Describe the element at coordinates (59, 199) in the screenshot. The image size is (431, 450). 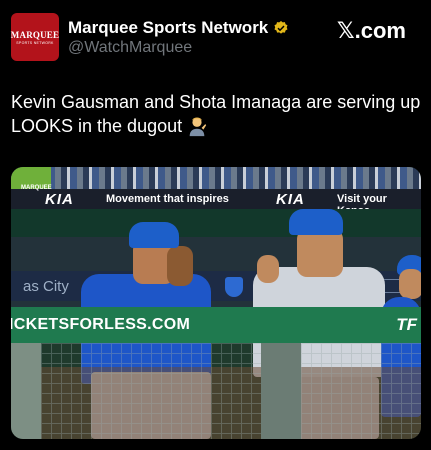
I see `ribbon-brand-left: KIA` at that location.